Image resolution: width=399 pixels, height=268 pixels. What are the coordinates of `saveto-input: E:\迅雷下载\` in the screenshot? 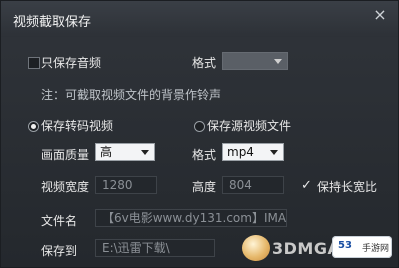 It's located at (155, 248).